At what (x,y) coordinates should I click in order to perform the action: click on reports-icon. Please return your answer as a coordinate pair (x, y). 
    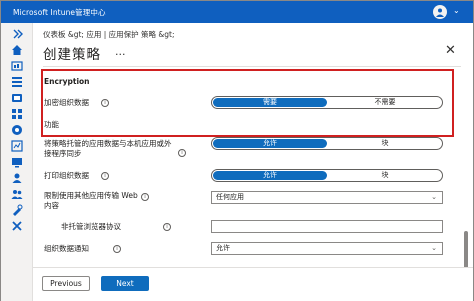
    Looking at the image, I should click on (17, 146).